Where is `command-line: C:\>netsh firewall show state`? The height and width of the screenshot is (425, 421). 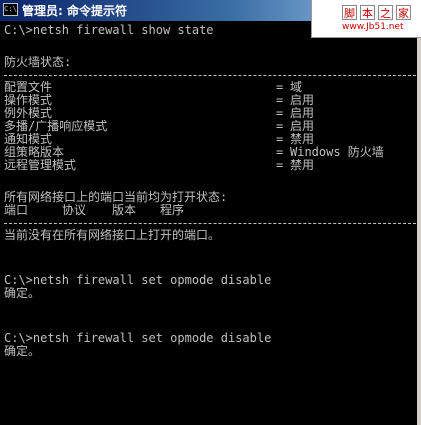
command-line: C:\>netsh firewall show state is located at coordinates (109, 30).